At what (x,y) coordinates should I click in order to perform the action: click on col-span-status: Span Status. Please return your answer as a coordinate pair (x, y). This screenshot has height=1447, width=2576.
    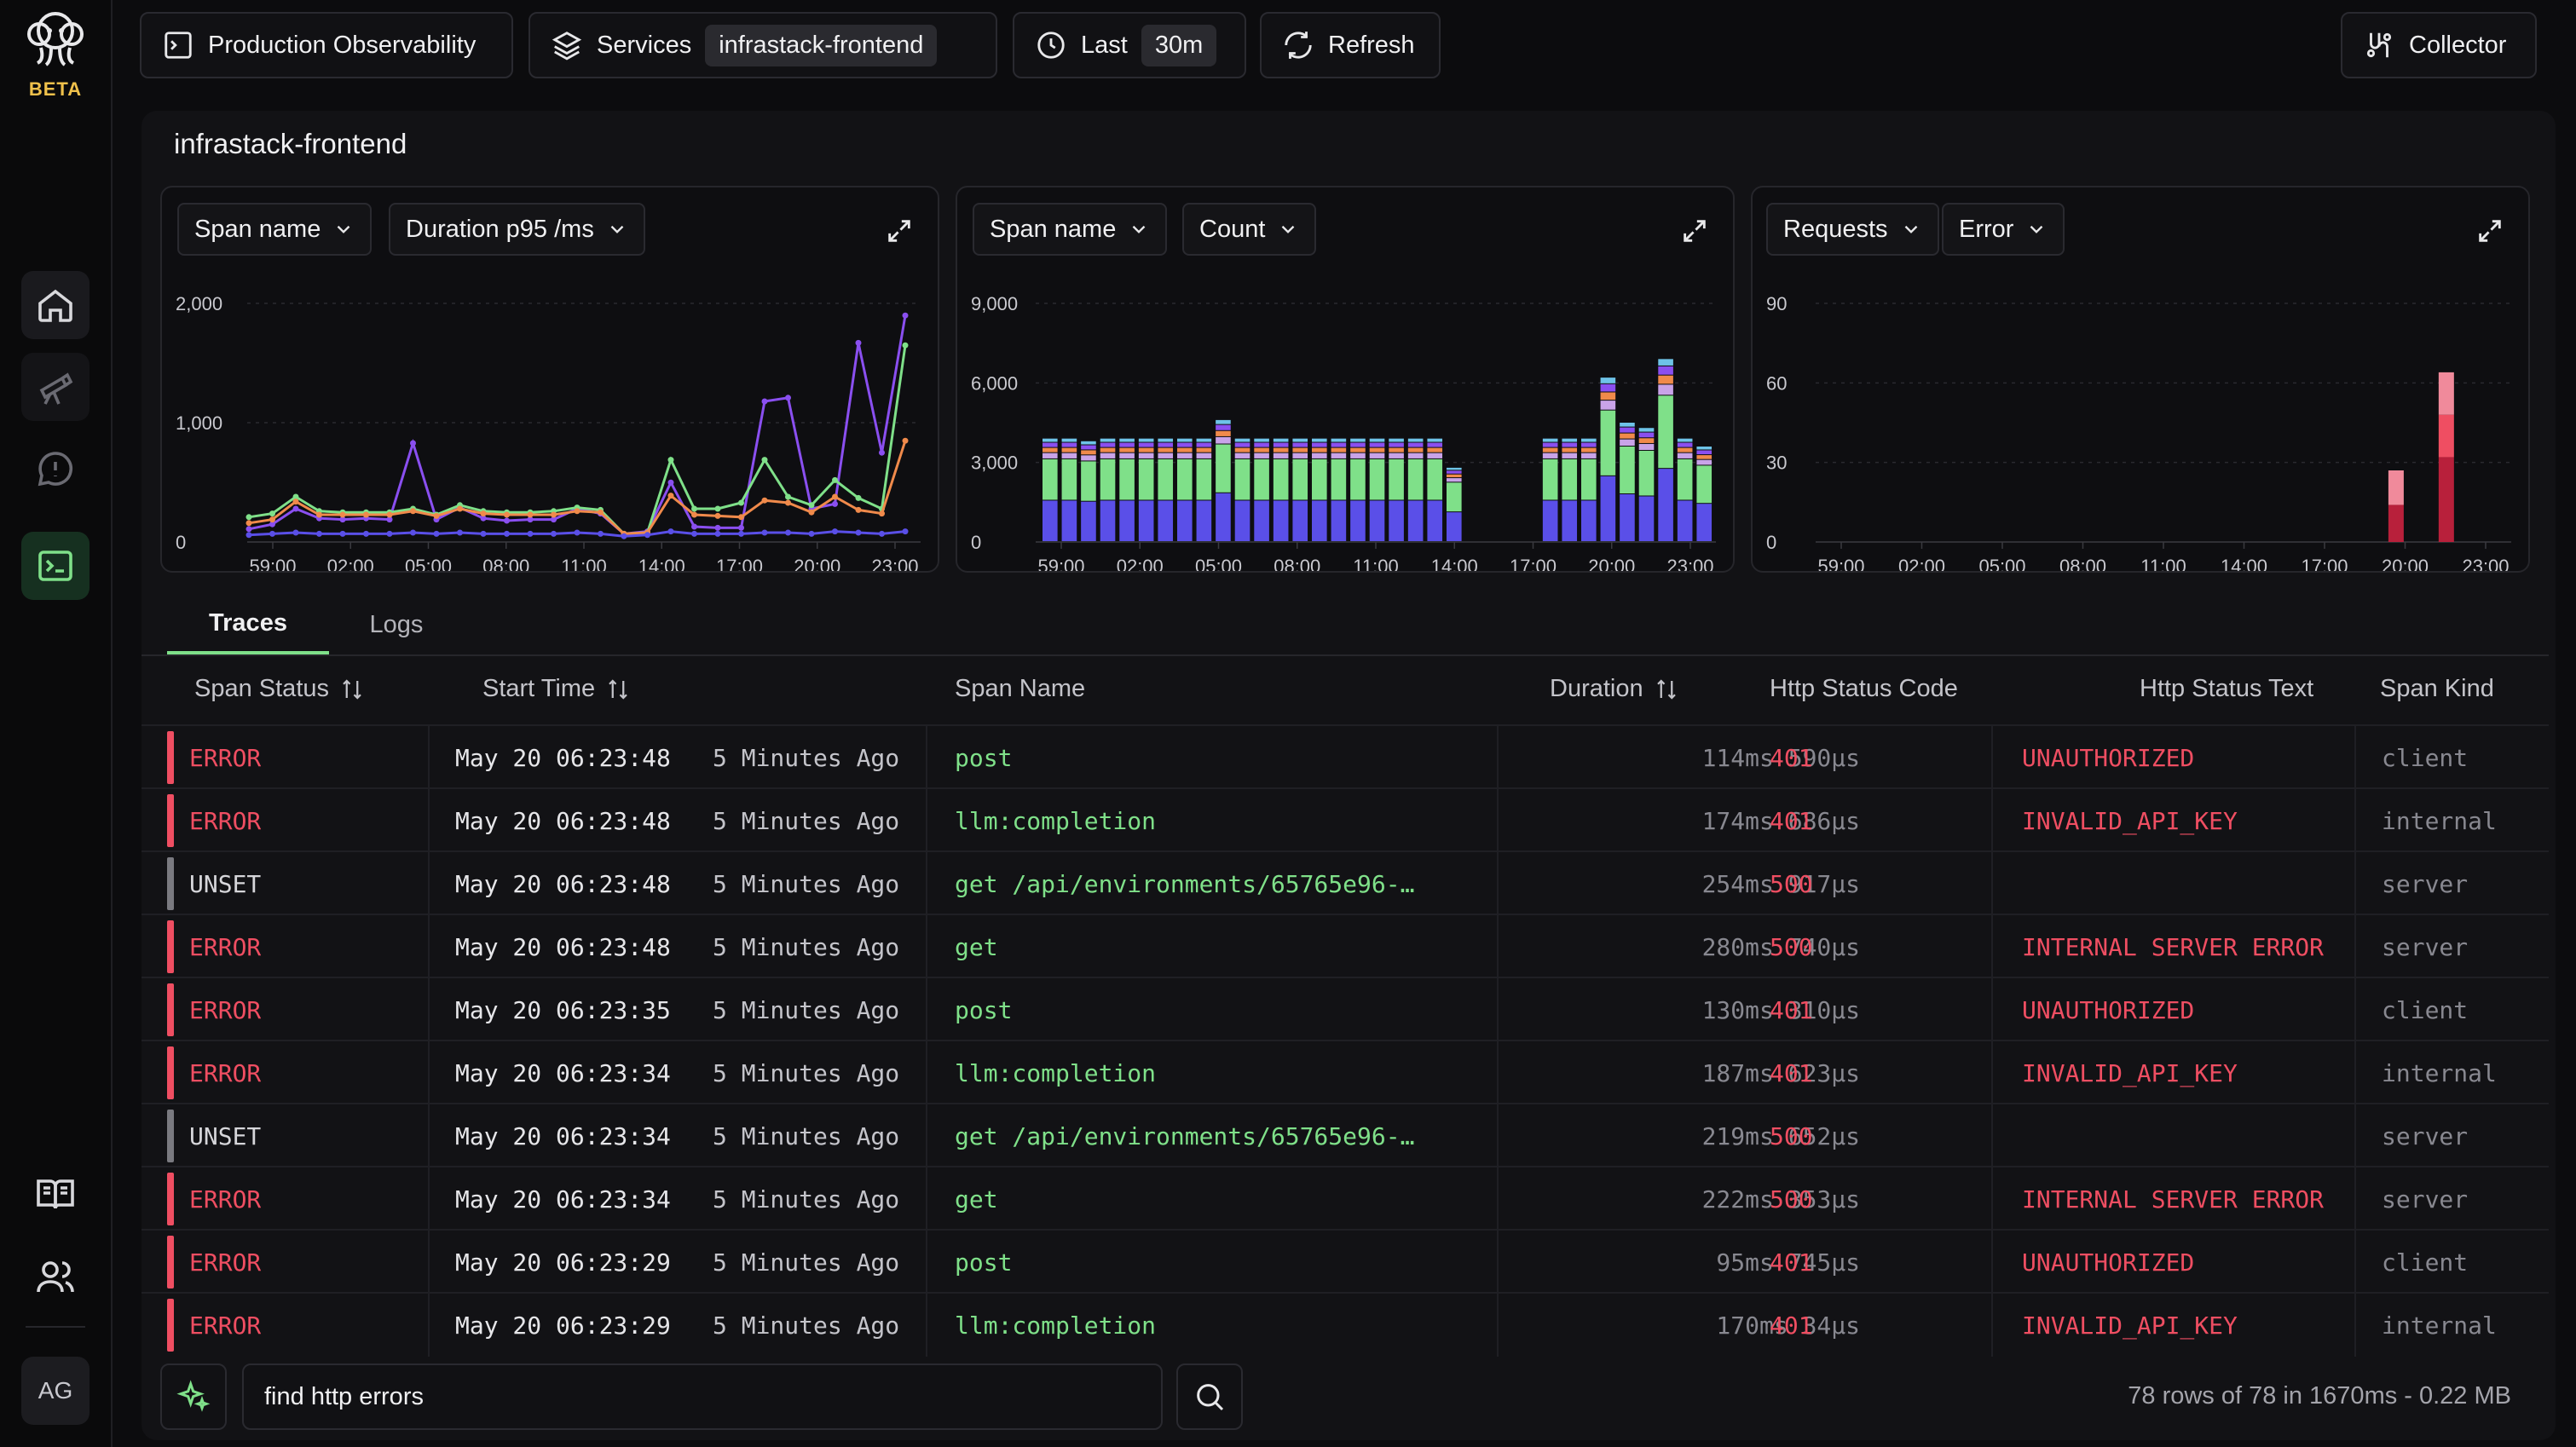
    Looking at the image, I should click on (279, 689).